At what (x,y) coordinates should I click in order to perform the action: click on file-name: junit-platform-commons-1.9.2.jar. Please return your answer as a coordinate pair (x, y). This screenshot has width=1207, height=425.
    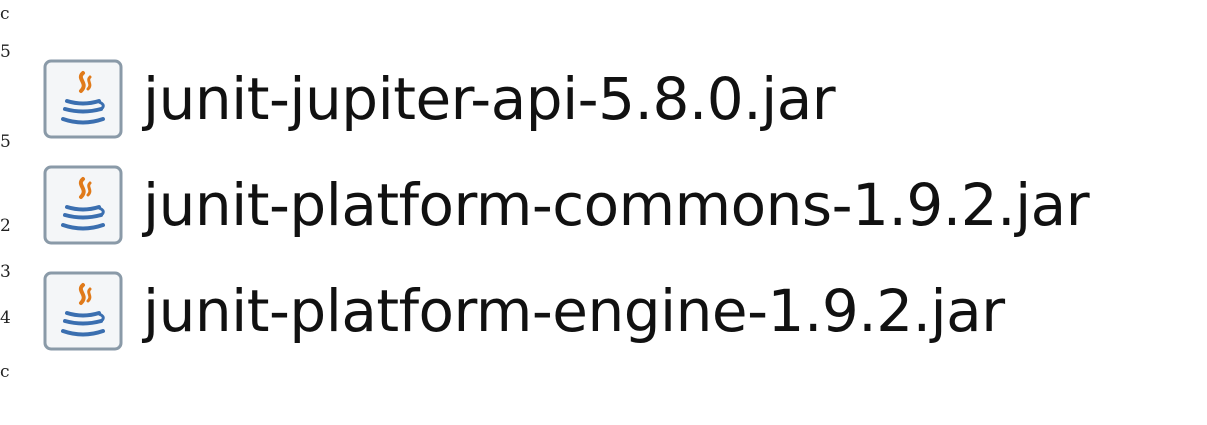
    Looking at the image, I should click on (616, 205).